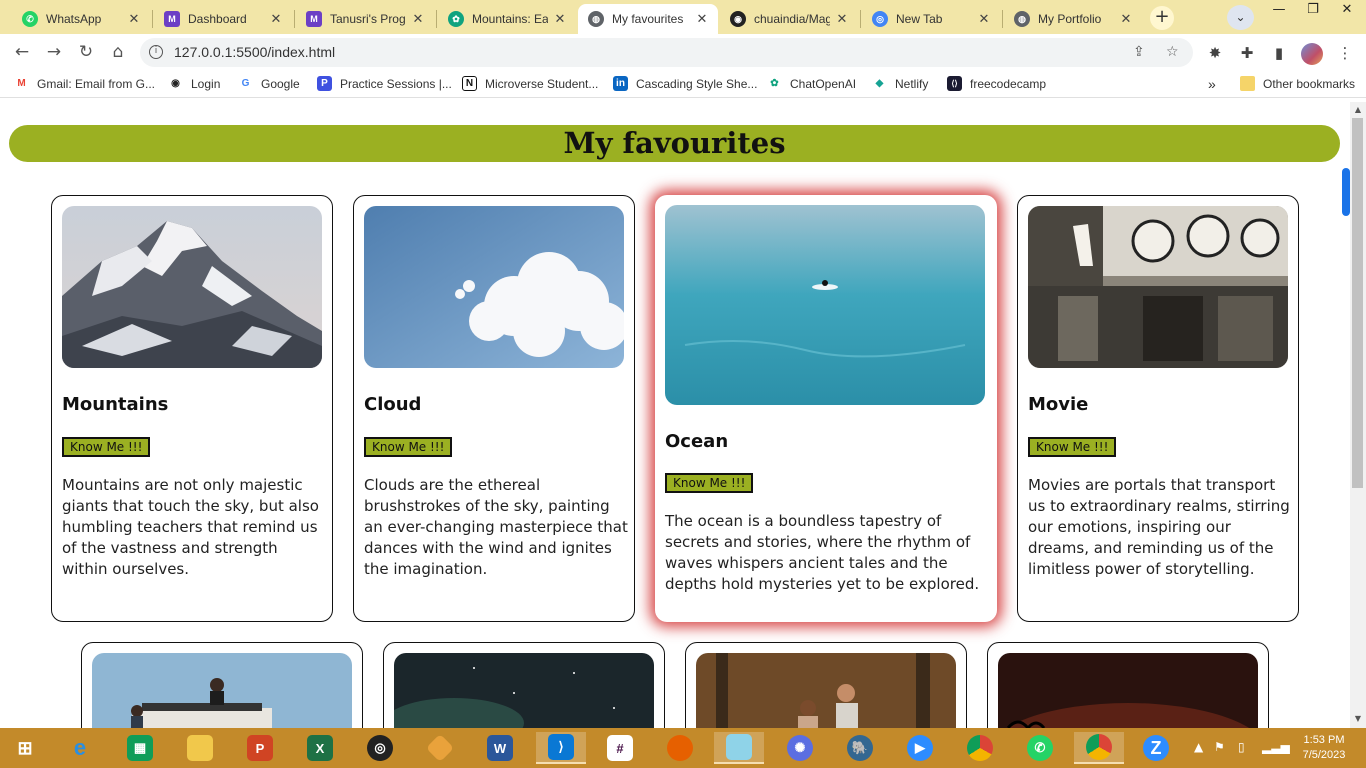 This screenshot has width=1366, height=768. I want to click on tab-separator, so click(1002, 19).